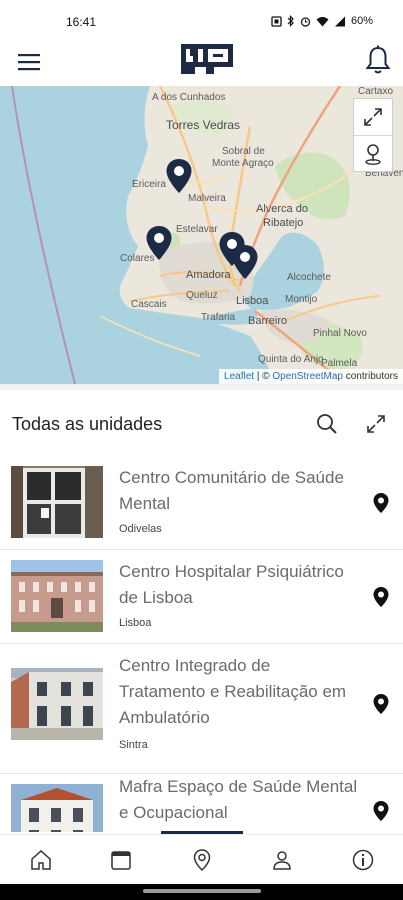 The image size is (403, 900). I want to click on map-locate-button, so click(373, 153).